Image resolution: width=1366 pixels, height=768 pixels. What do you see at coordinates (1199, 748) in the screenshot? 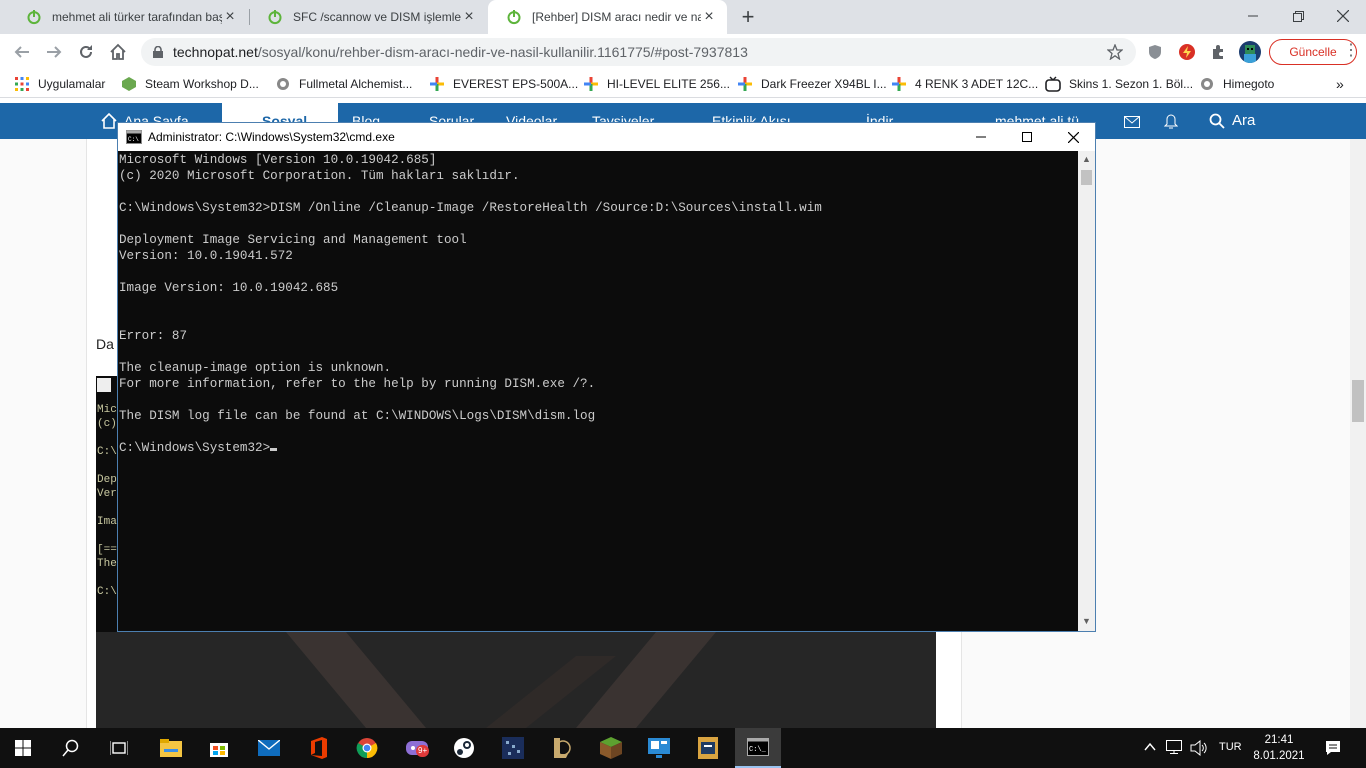
I see `volume-icon` at bounding box center [1199, 748].